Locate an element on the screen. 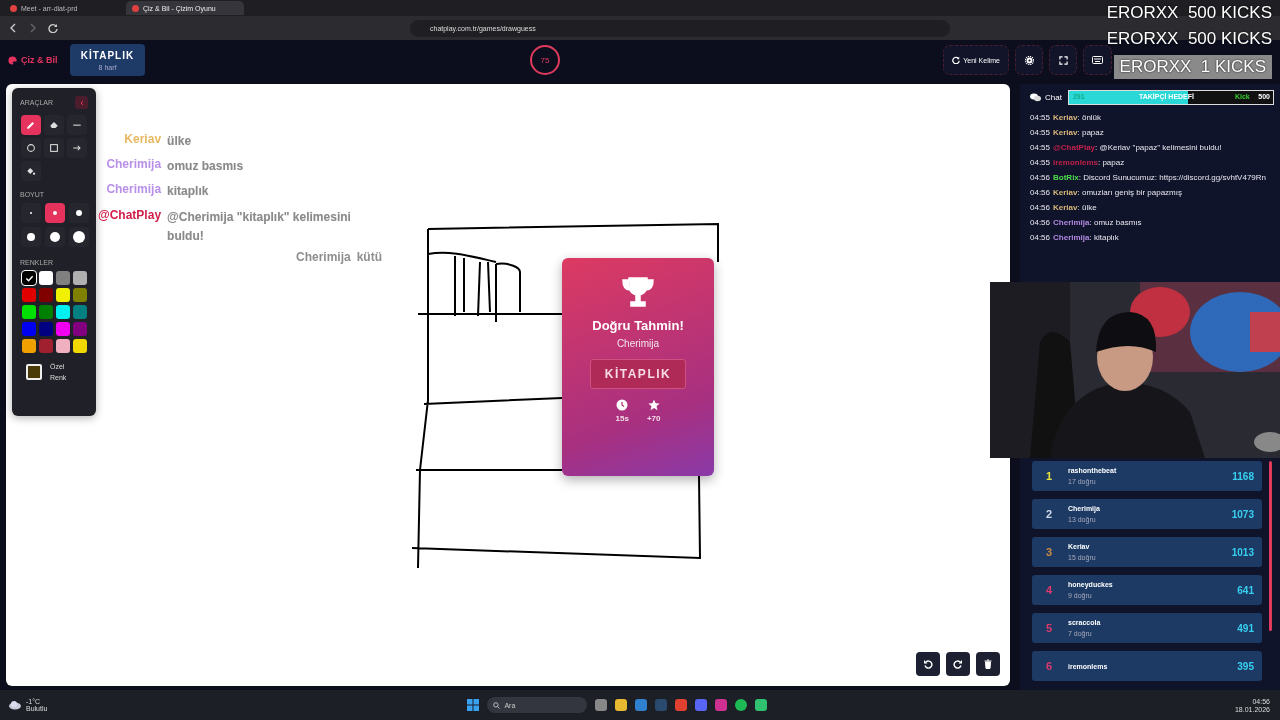  secret-word: KİTAPLIK is located at coordinates (107, 55).